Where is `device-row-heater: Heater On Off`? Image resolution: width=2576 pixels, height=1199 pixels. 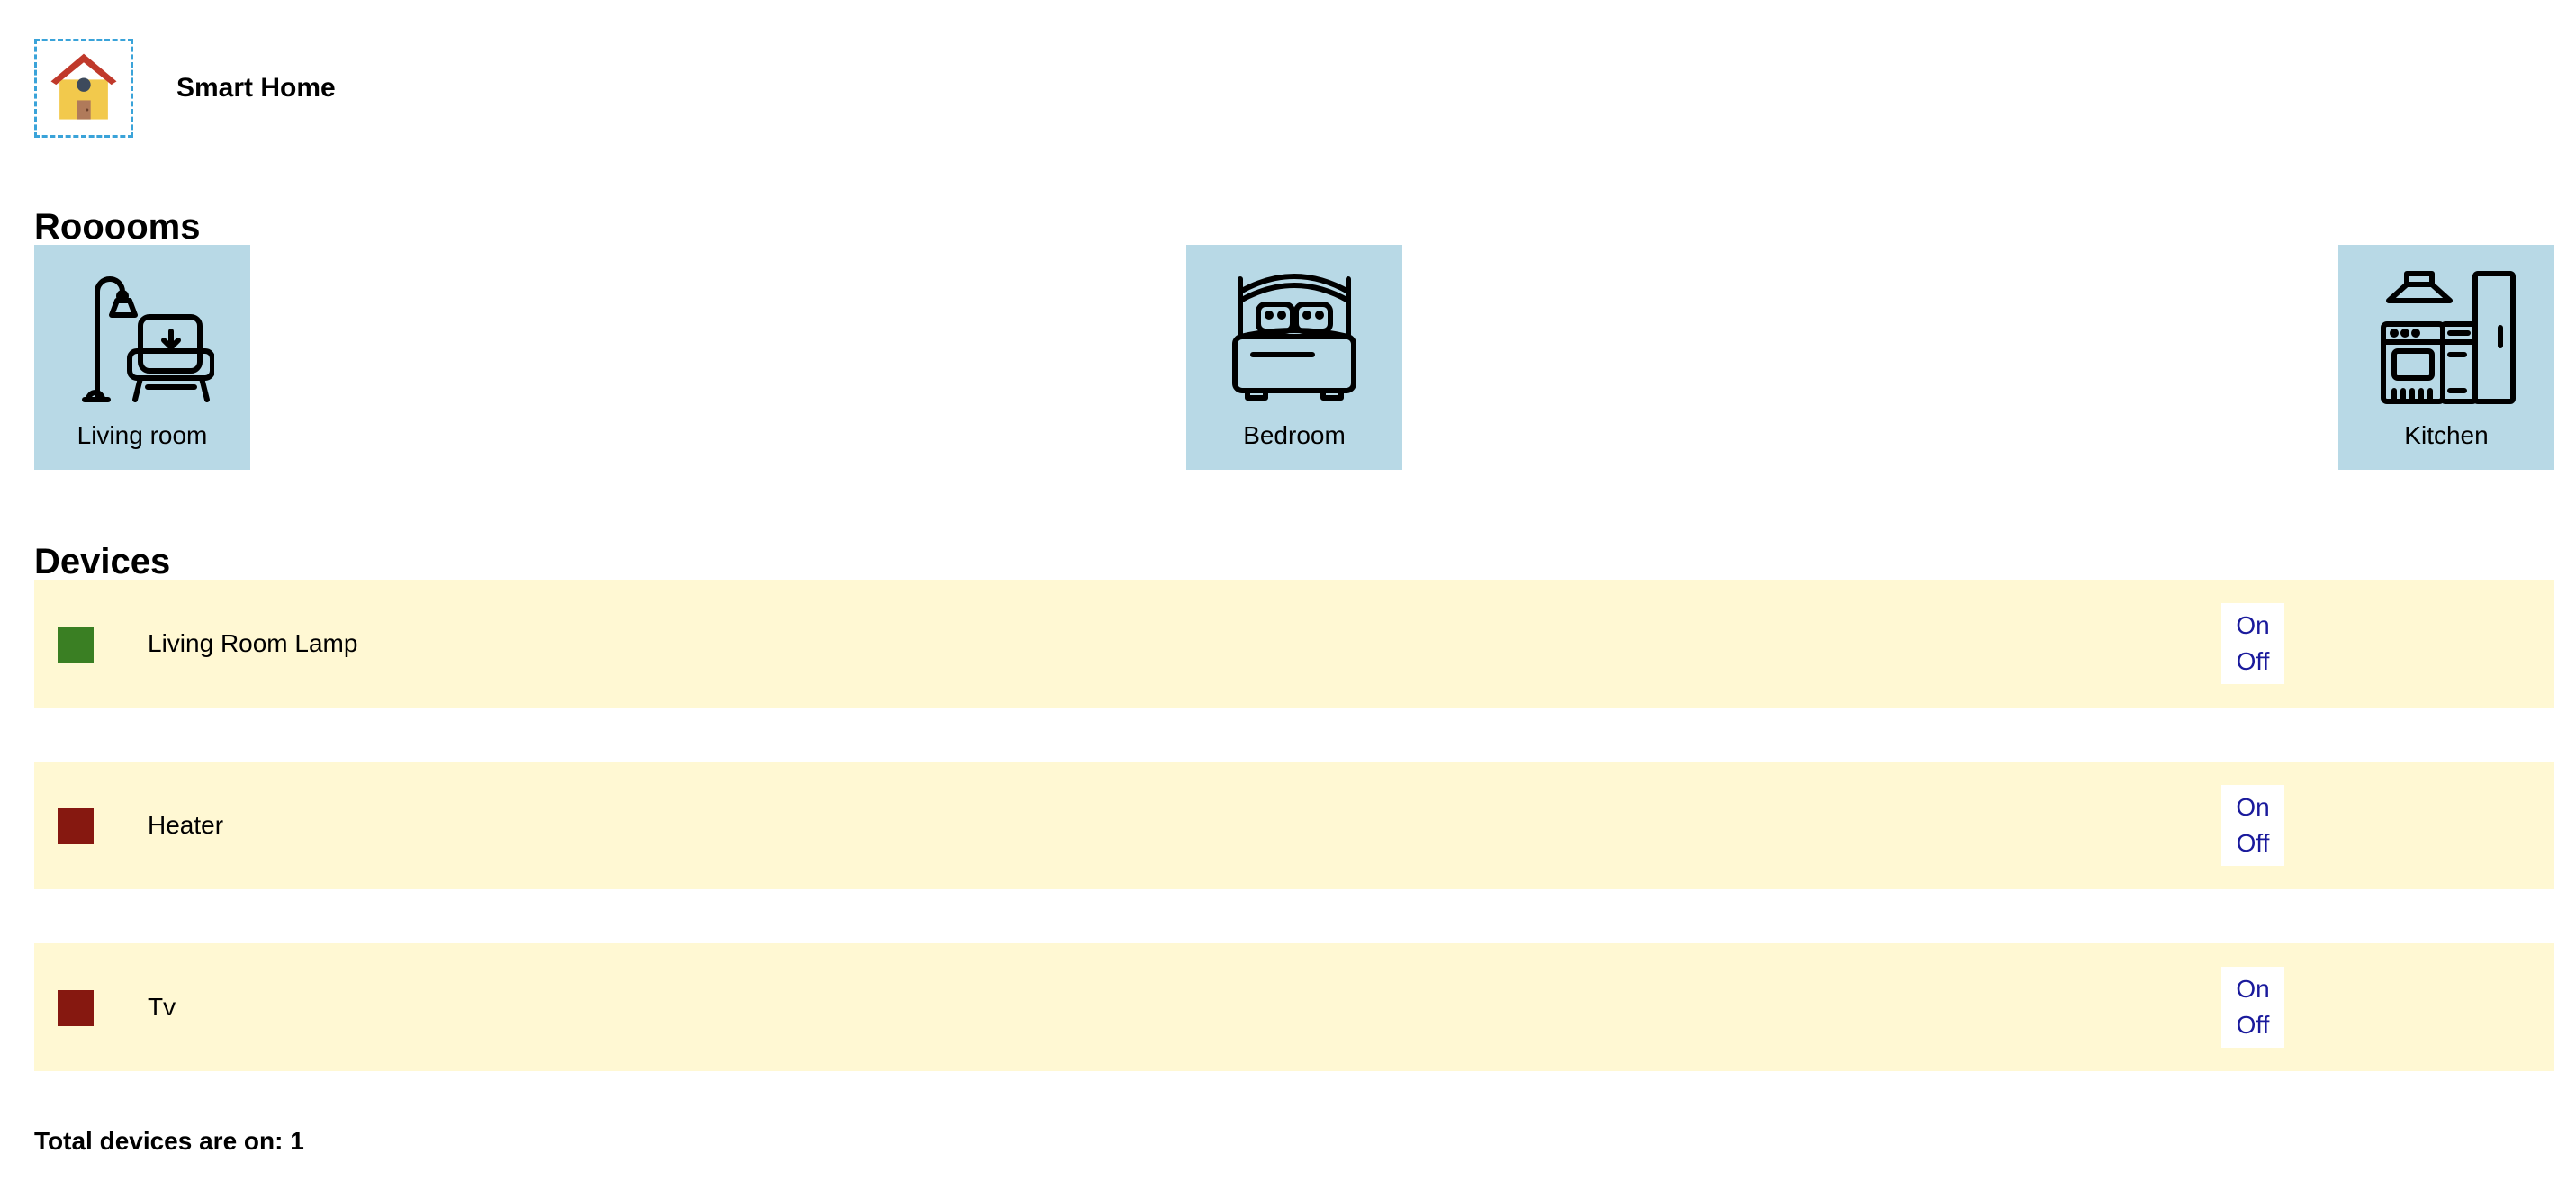 device-row-heater: Heater On Off is located at coordinates (1294, 825).